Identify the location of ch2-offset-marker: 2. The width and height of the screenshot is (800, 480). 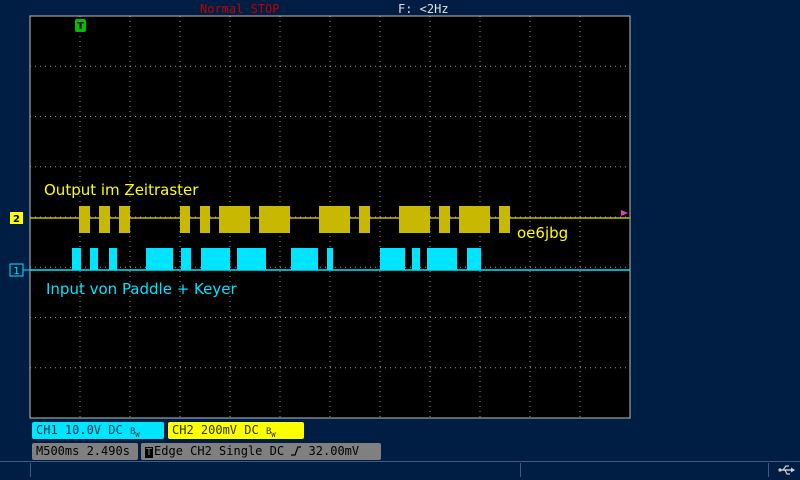
(16, 218).